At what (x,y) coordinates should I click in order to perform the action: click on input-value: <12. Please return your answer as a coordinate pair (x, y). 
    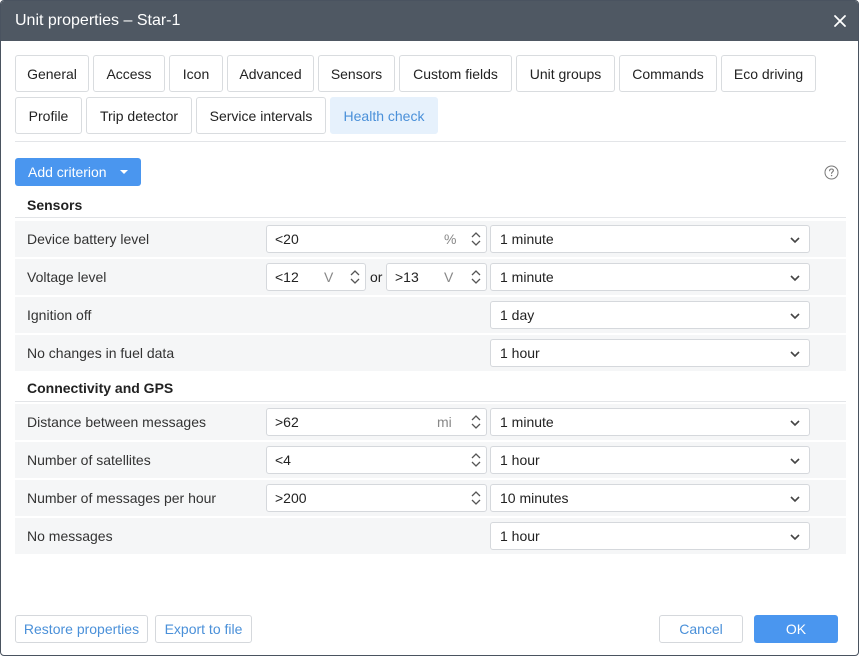
    Looking at the image, I should click on (287, 277).